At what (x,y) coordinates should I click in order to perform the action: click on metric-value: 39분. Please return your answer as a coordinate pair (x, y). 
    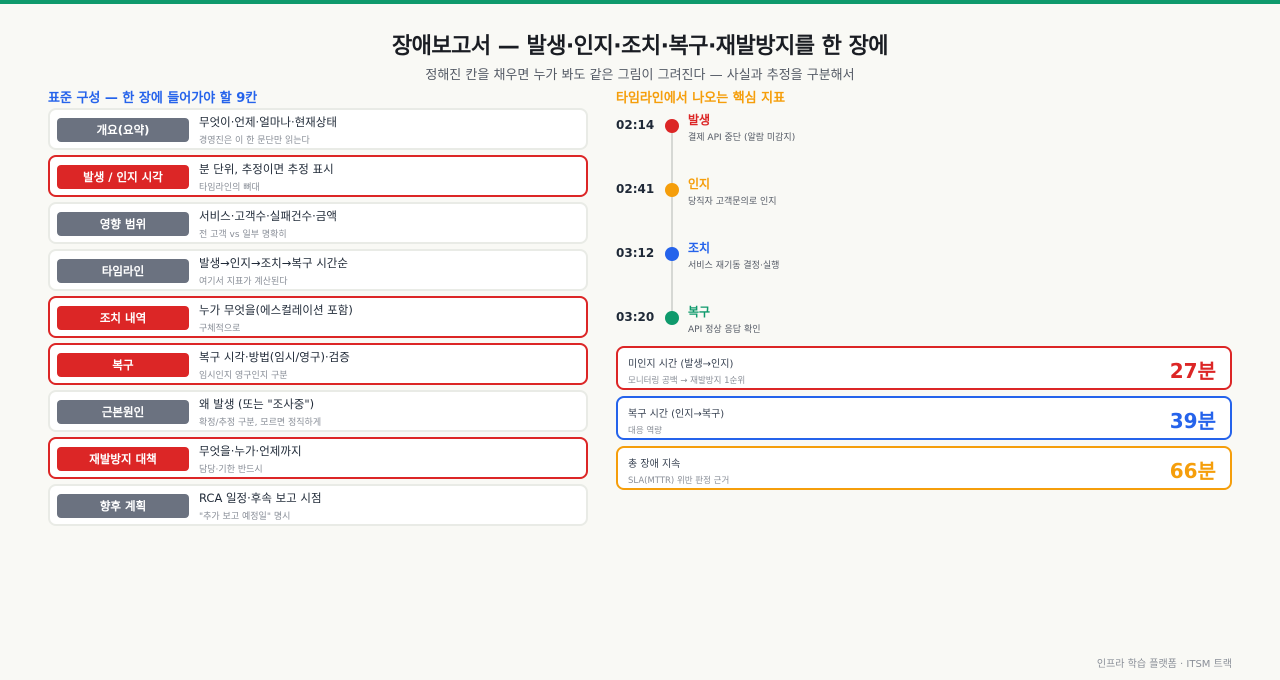
    Looking at the image, I should click on (1192, 421).